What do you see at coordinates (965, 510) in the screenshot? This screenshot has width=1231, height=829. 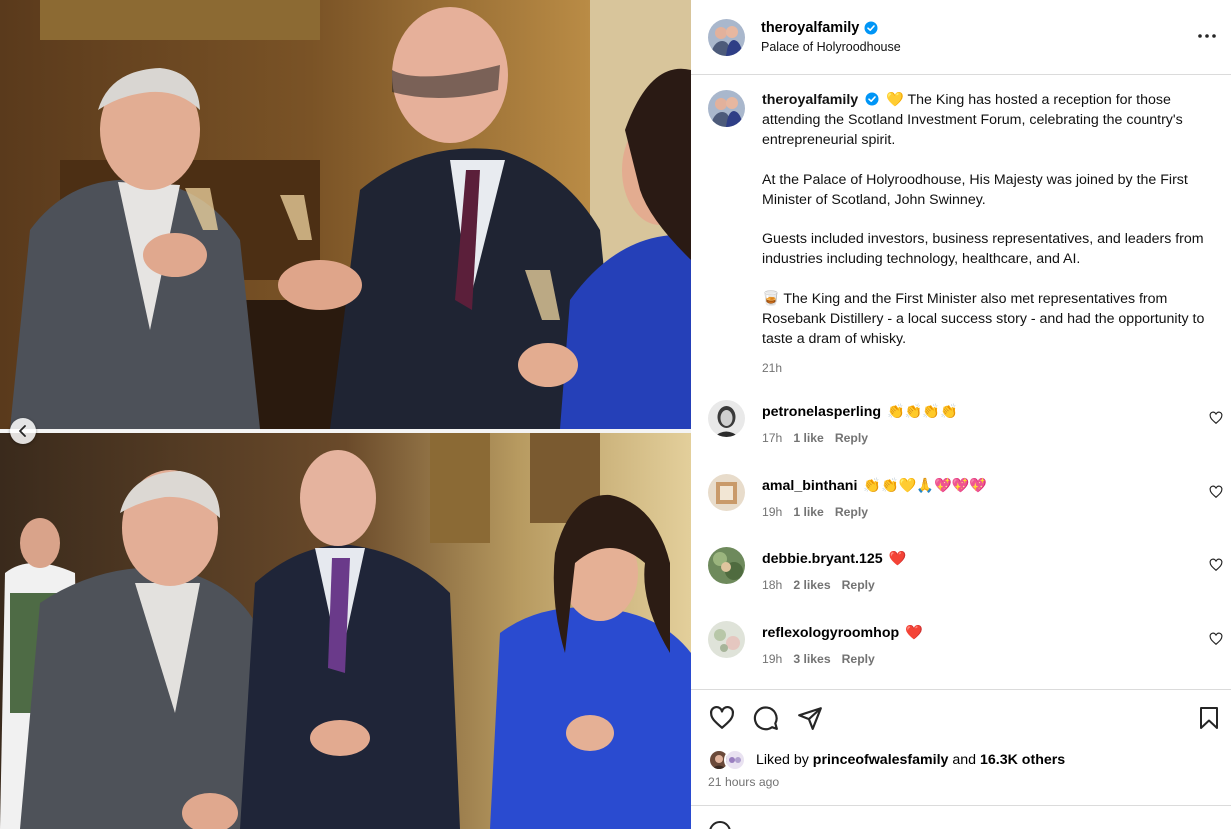 I see `comment-item: amal_binthani 👏👏💛🙏💖💖💖 19h 1 like Reply` at bounding box center [965, 510].